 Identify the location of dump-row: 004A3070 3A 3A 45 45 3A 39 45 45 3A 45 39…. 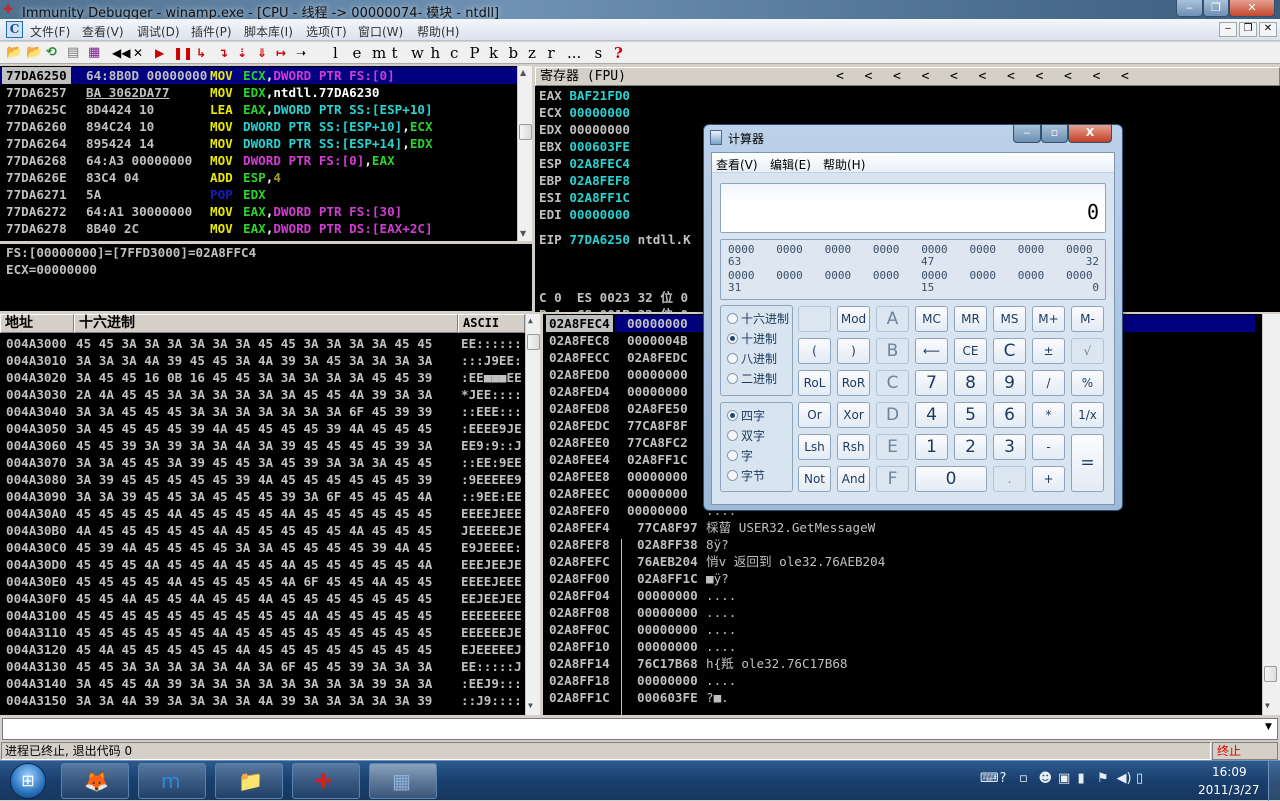
(262, 462).